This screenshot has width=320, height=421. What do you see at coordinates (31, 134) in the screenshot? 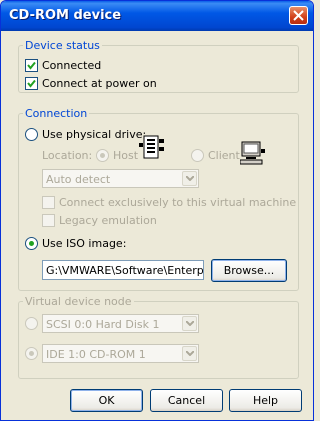
I see `use-physical-drive-radio` at bounding box center [31, 134].